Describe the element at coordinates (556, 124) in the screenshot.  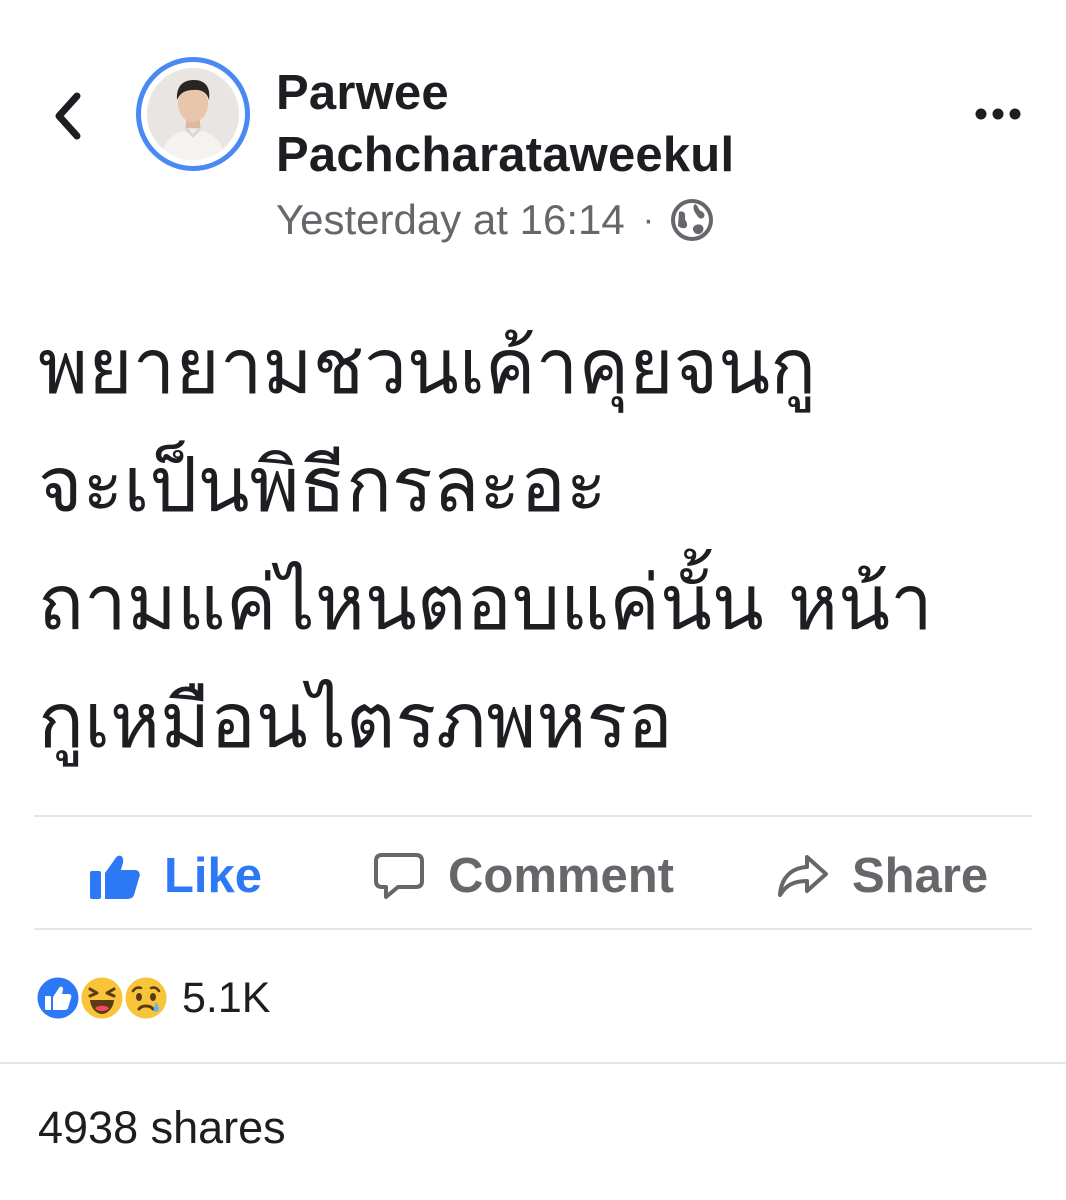
I see `author-name: Parwee Pachcharataweekul` at that location.